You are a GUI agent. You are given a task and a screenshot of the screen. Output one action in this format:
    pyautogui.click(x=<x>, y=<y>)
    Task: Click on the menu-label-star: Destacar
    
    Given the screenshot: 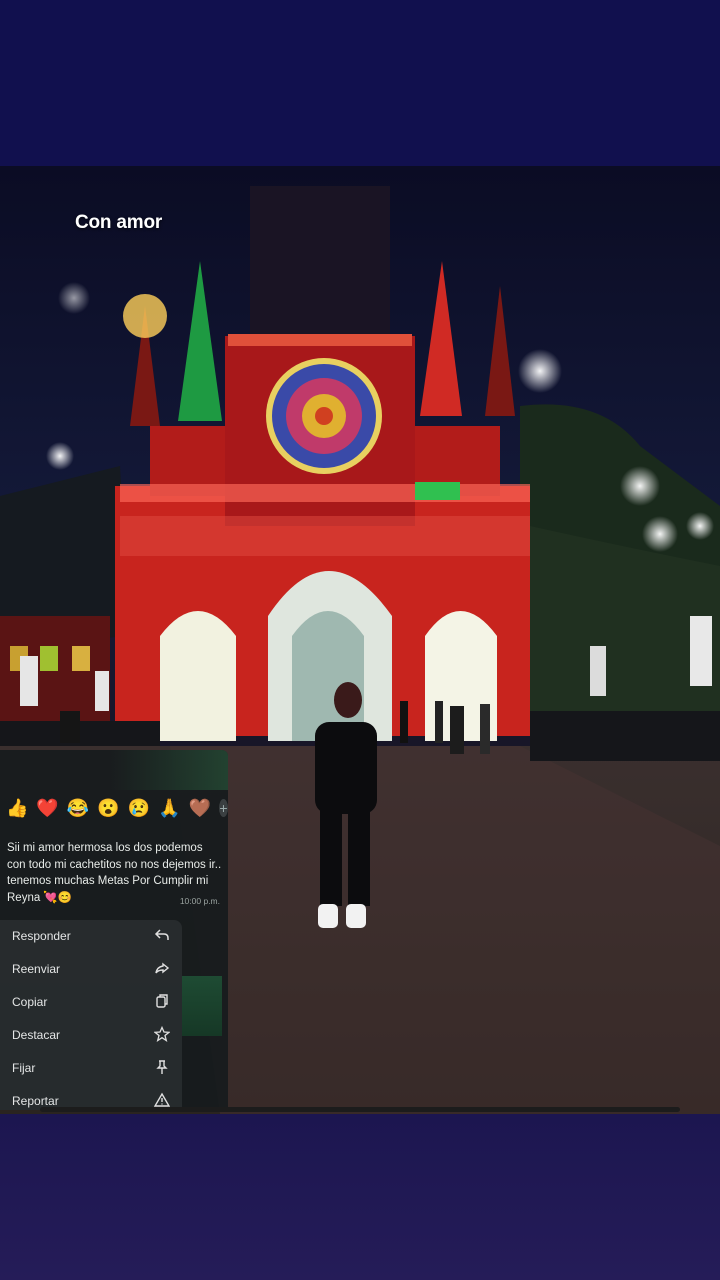 What is the action you would take?
    pyautogui.click(x=36, y=1035)
    